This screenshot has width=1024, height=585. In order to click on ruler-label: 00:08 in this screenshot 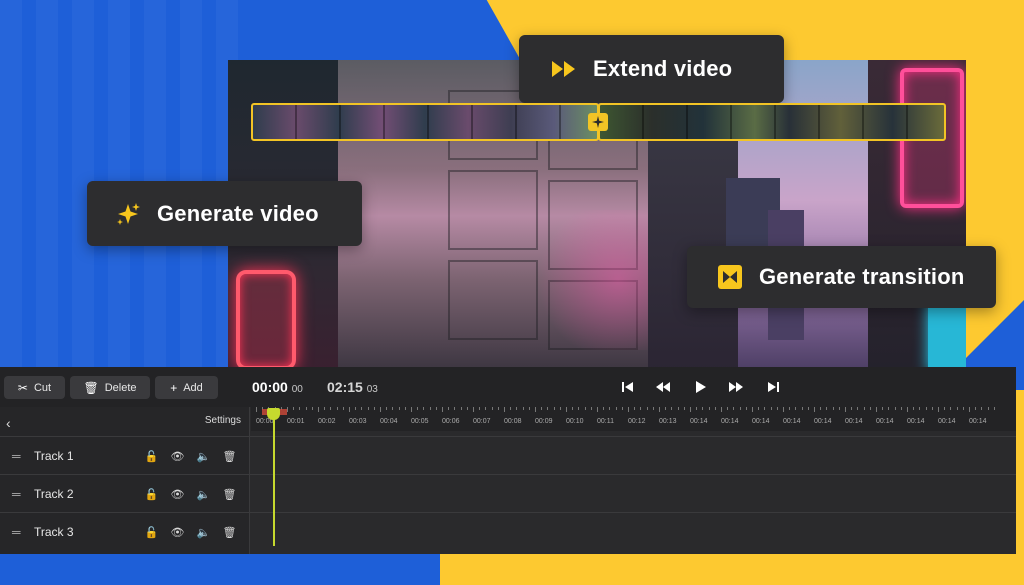, I will do `click(513, 421)`.